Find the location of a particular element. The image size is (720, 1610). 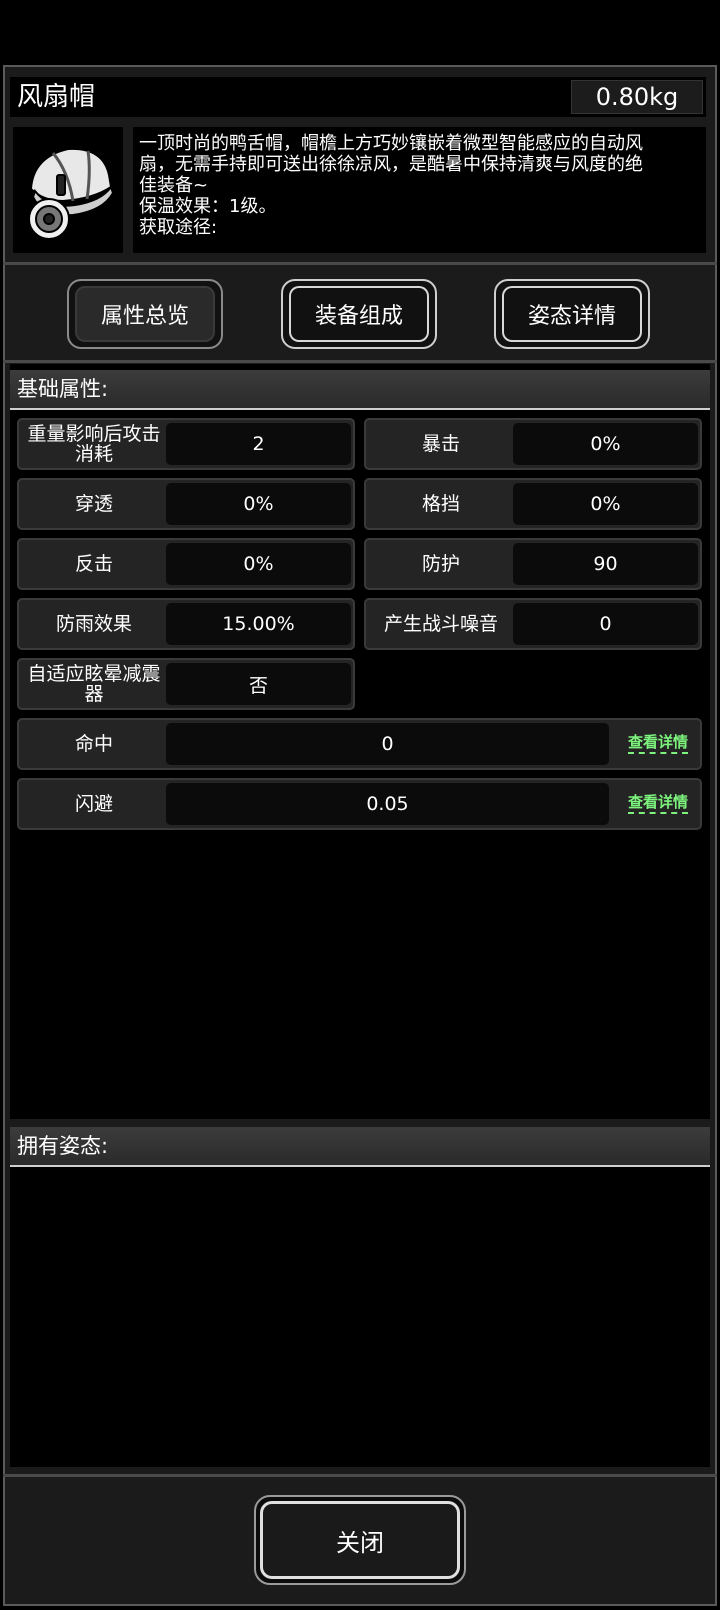

tab-pose-details: 姿态详情 is located at coordinates (572, 314).